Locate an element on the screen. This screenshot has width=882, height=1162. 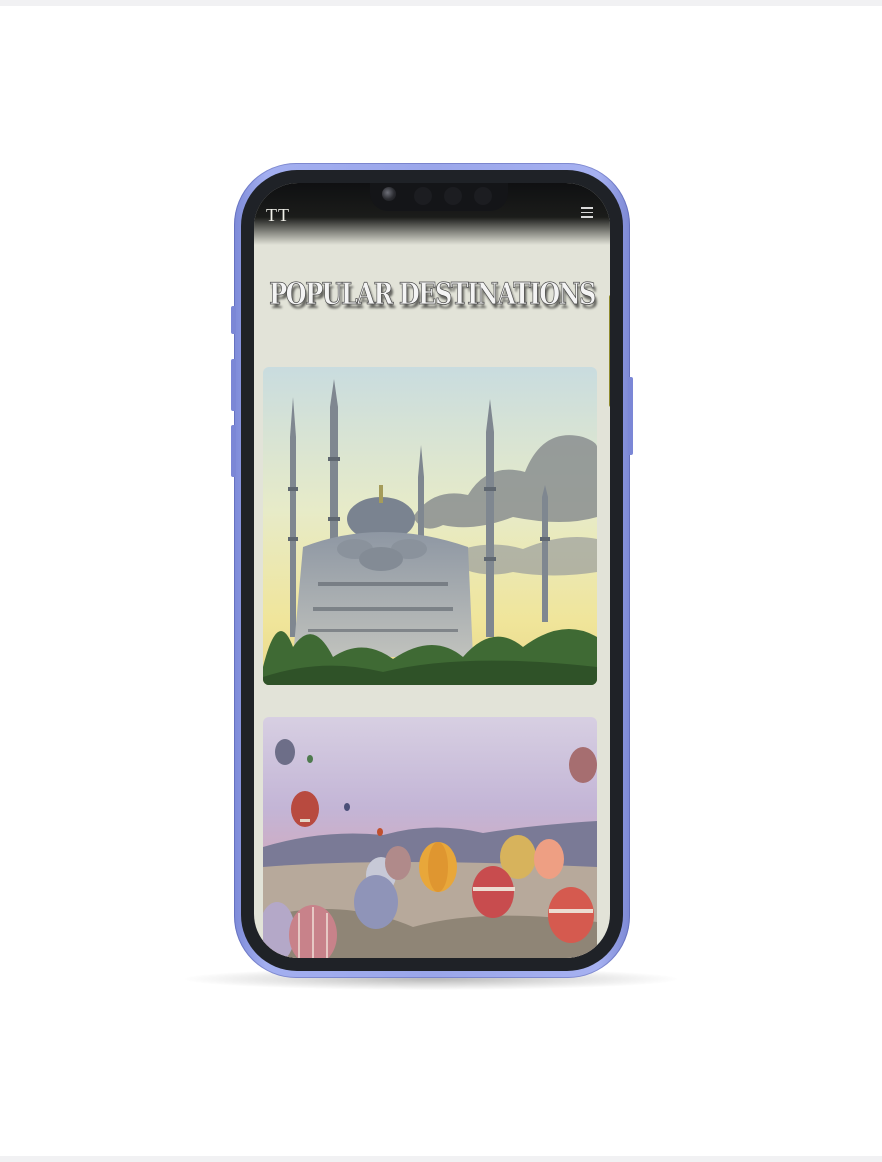
mosque-image is located at coordinates (430, 526).